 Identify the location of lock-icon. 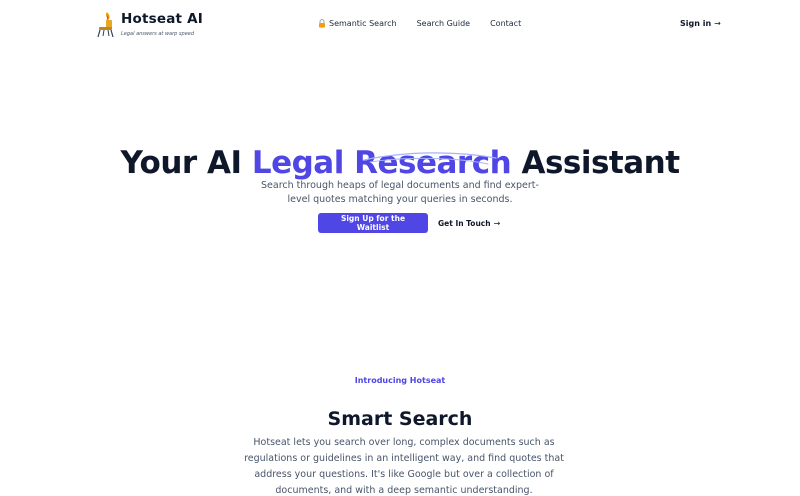
(322, 23).